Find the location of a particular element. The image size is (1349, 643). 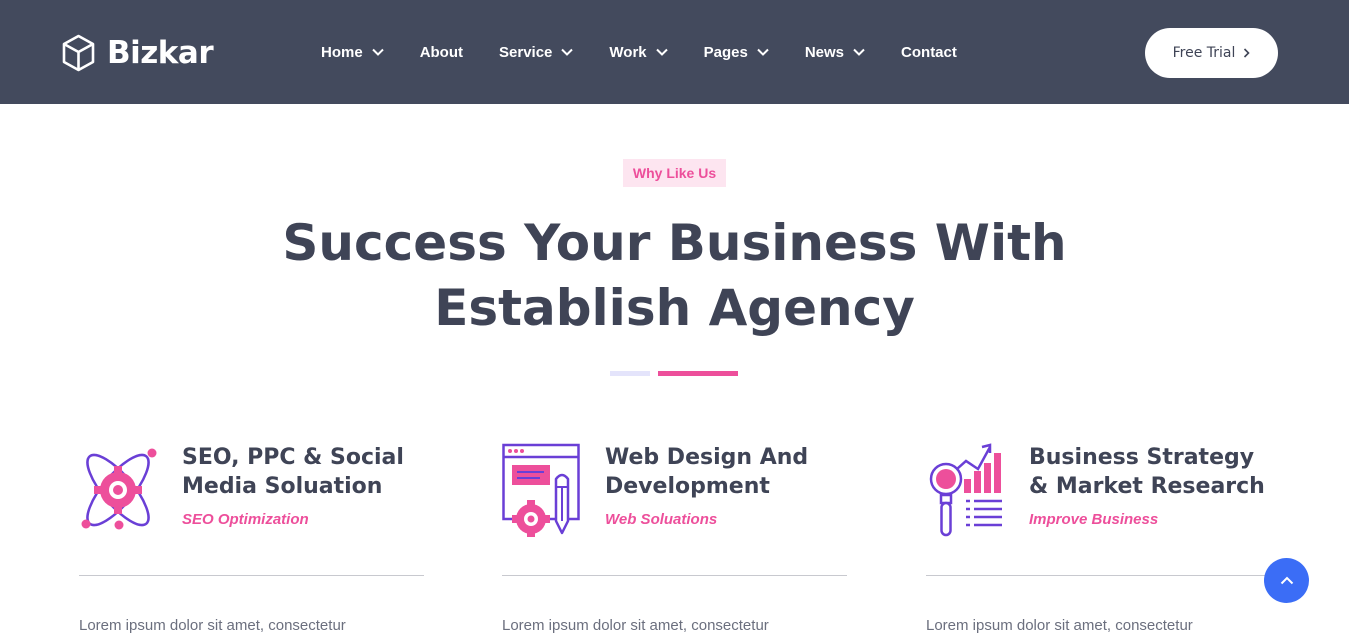

brand-name: Bizkar is located at coordinates (160, 53).